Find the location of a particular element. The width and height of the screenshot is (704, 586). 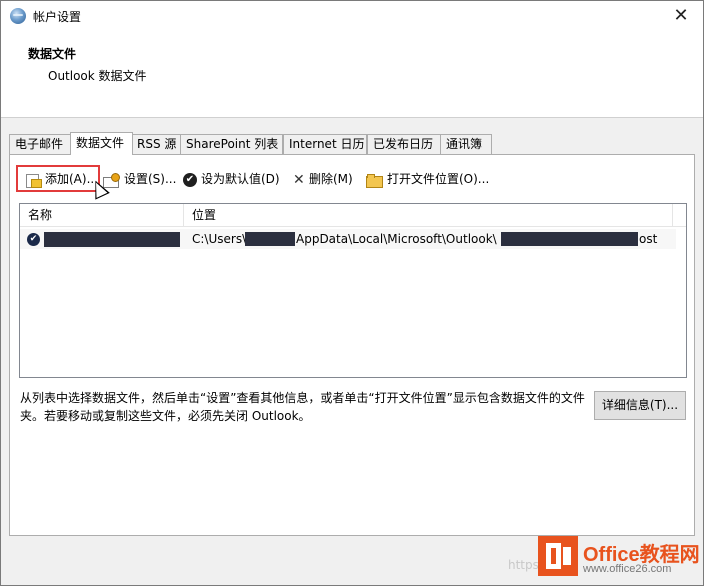

redacted-username is located at coordinates (270, 239).